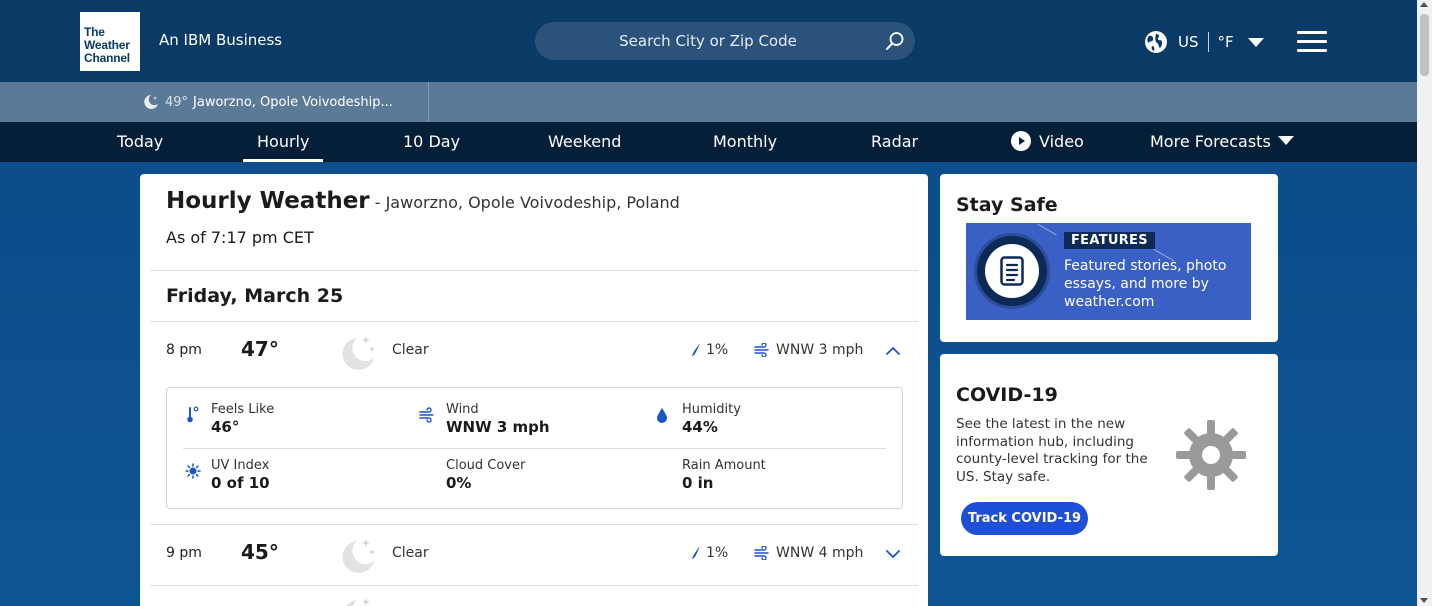 The image size is (1432, 606). What do you see at coordinates (260, 349) in the screenshot?
I see `hour-temp: 47°` at bounding box center [260, 349].